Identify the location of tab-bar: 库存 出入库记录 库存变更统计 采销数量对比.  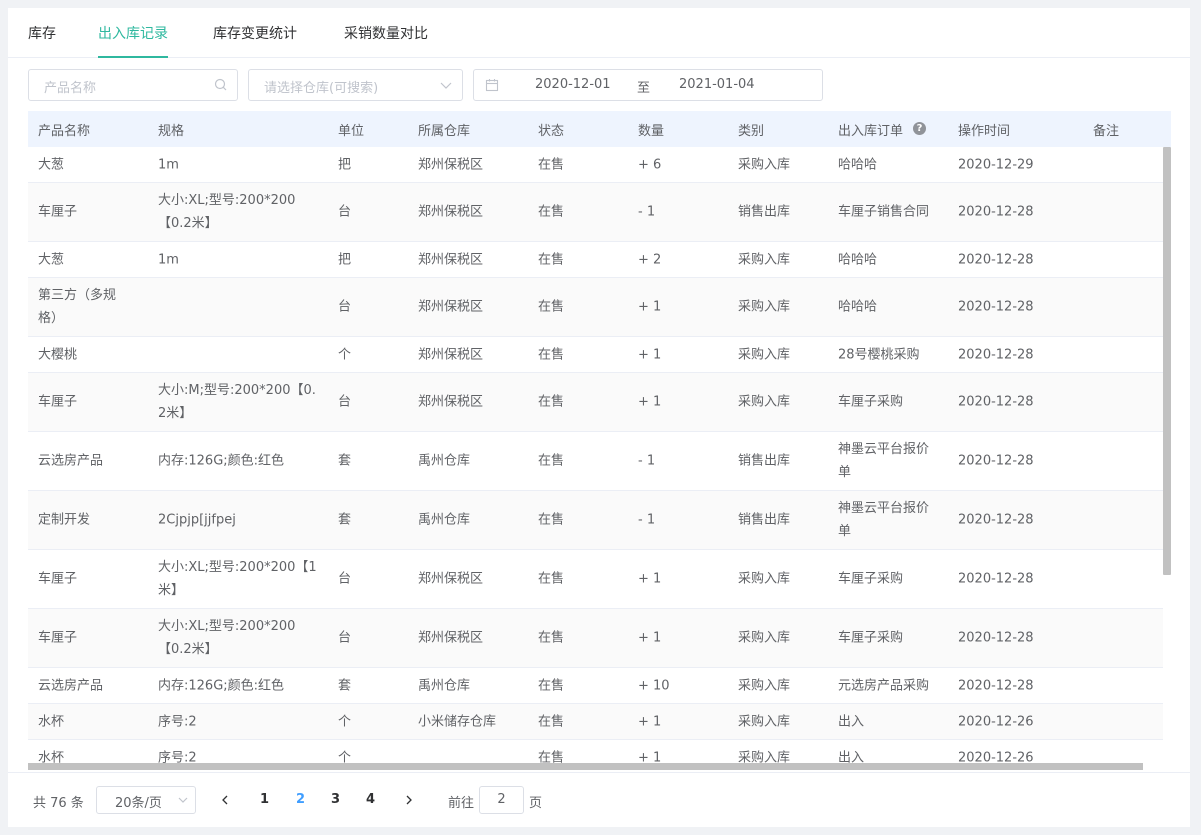
(599, 33).